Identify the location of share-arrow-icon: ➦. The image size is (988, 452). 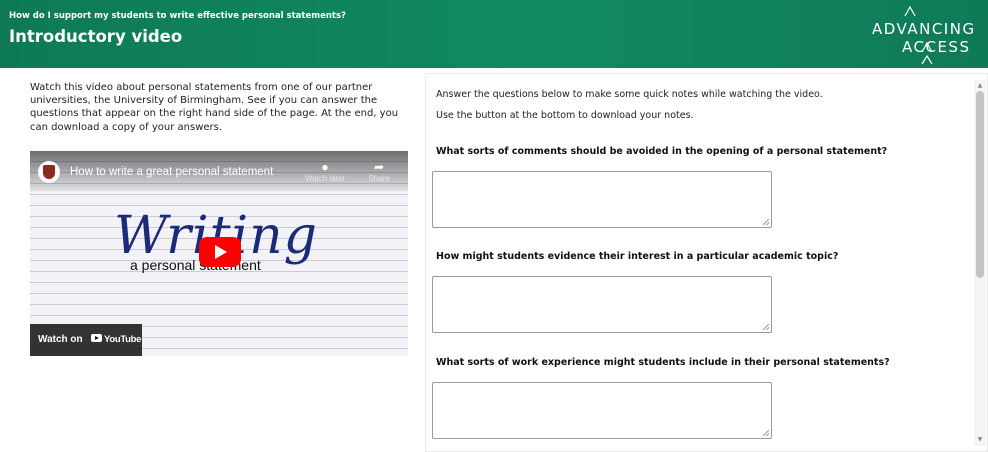
(379, 167).